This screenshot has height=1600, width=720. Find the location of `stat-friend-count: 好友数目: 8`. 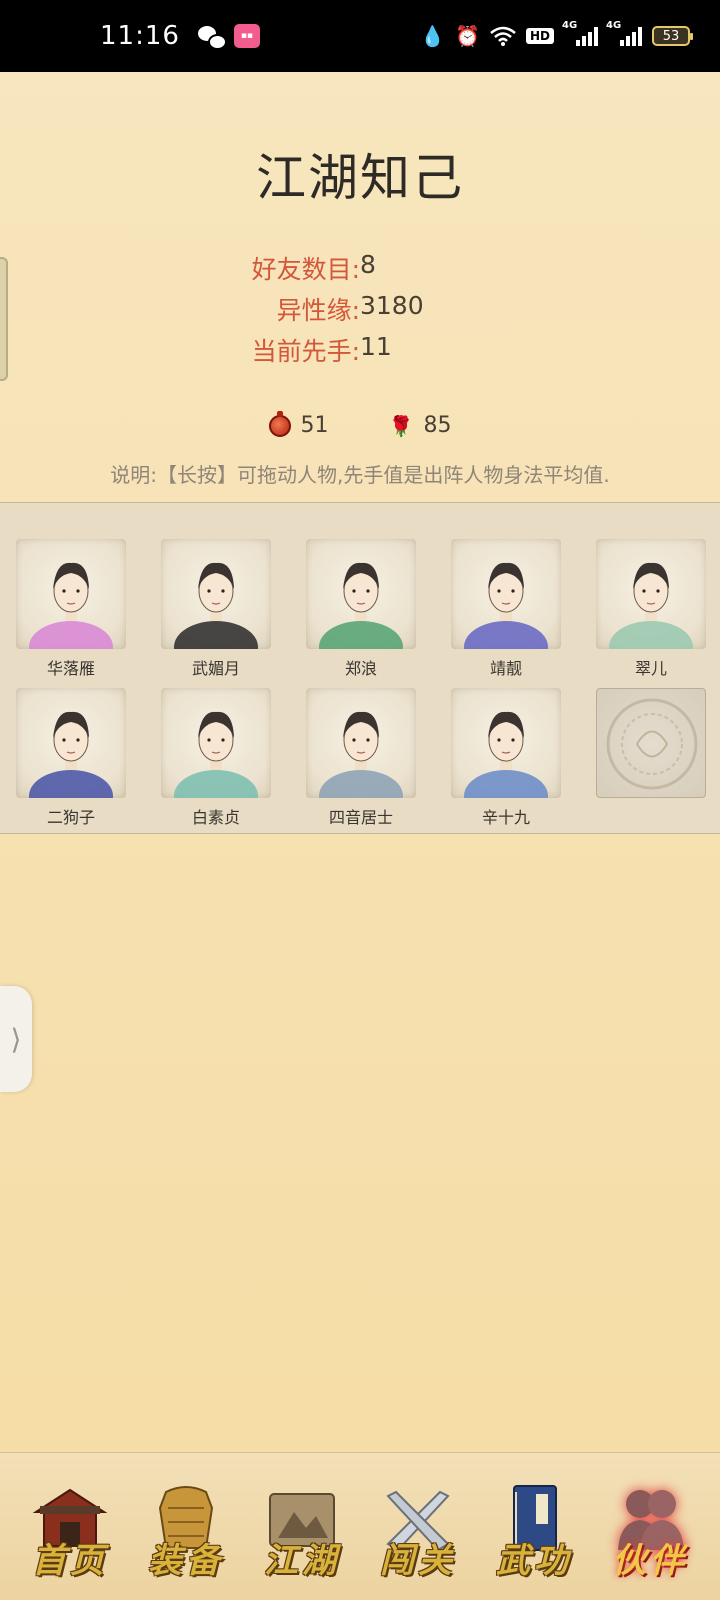

stat-friend-count: 好友数目: 8 is located at coordinates (360, 270).